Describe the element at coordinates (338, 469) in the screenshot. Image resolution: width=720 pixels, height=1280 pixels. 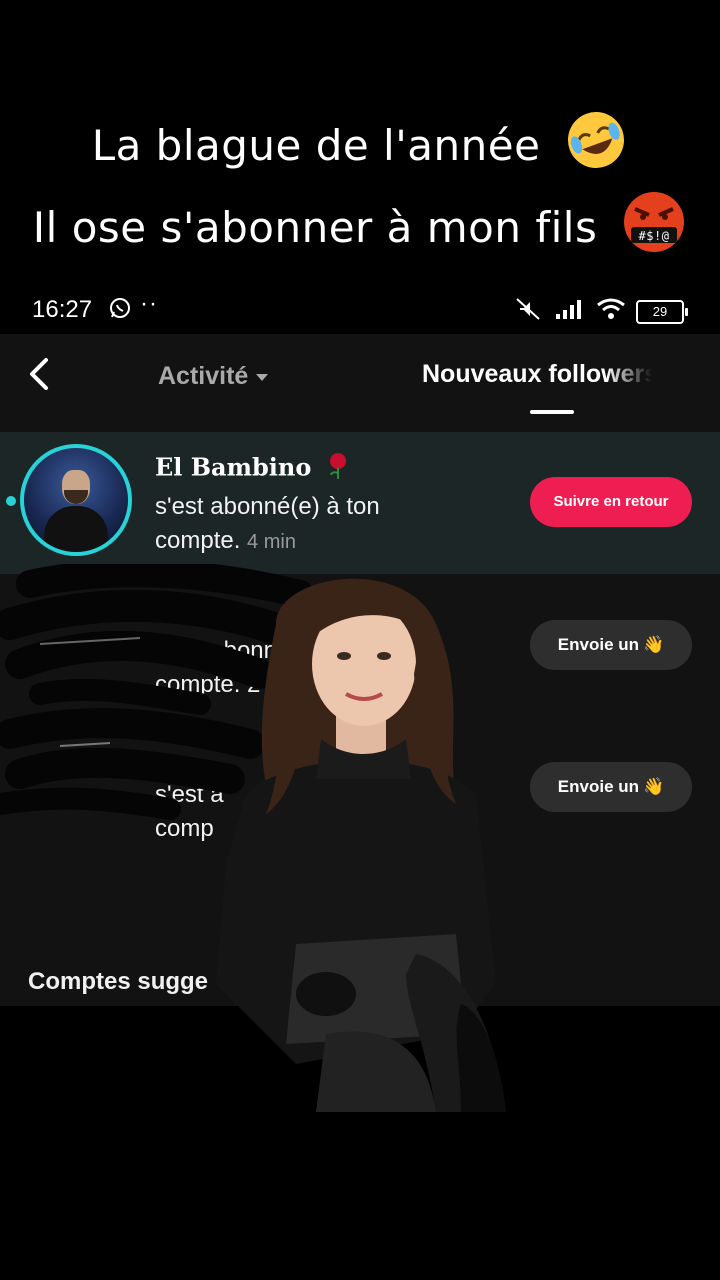
I see `rose-icon` at that location.